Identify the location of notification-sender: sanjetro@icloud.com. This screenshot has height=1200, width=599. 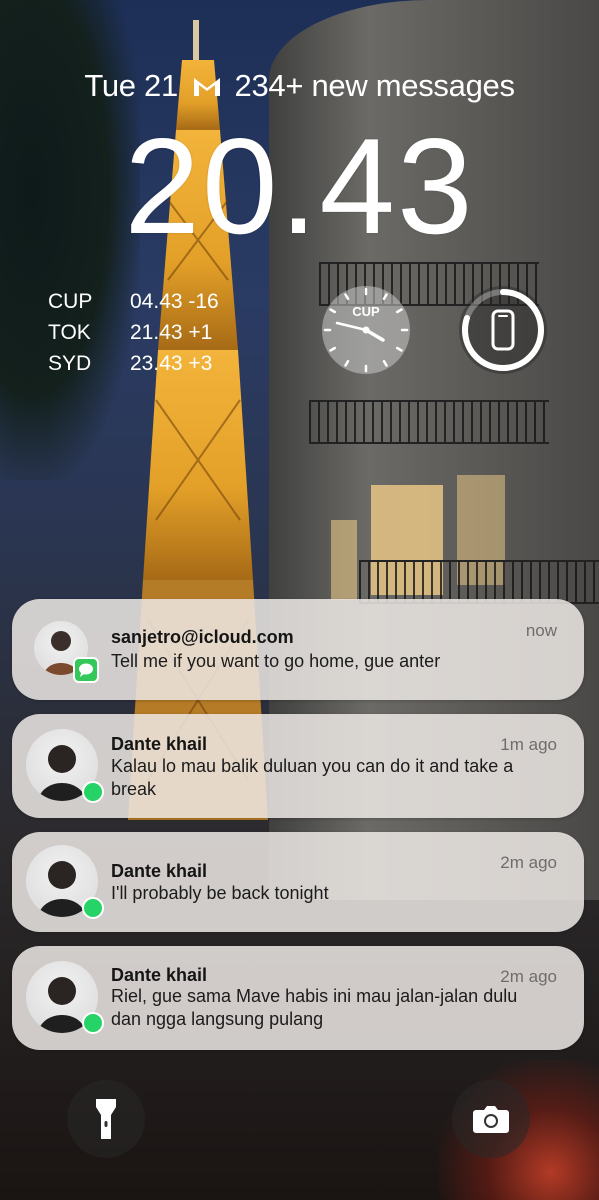
(202, 637).